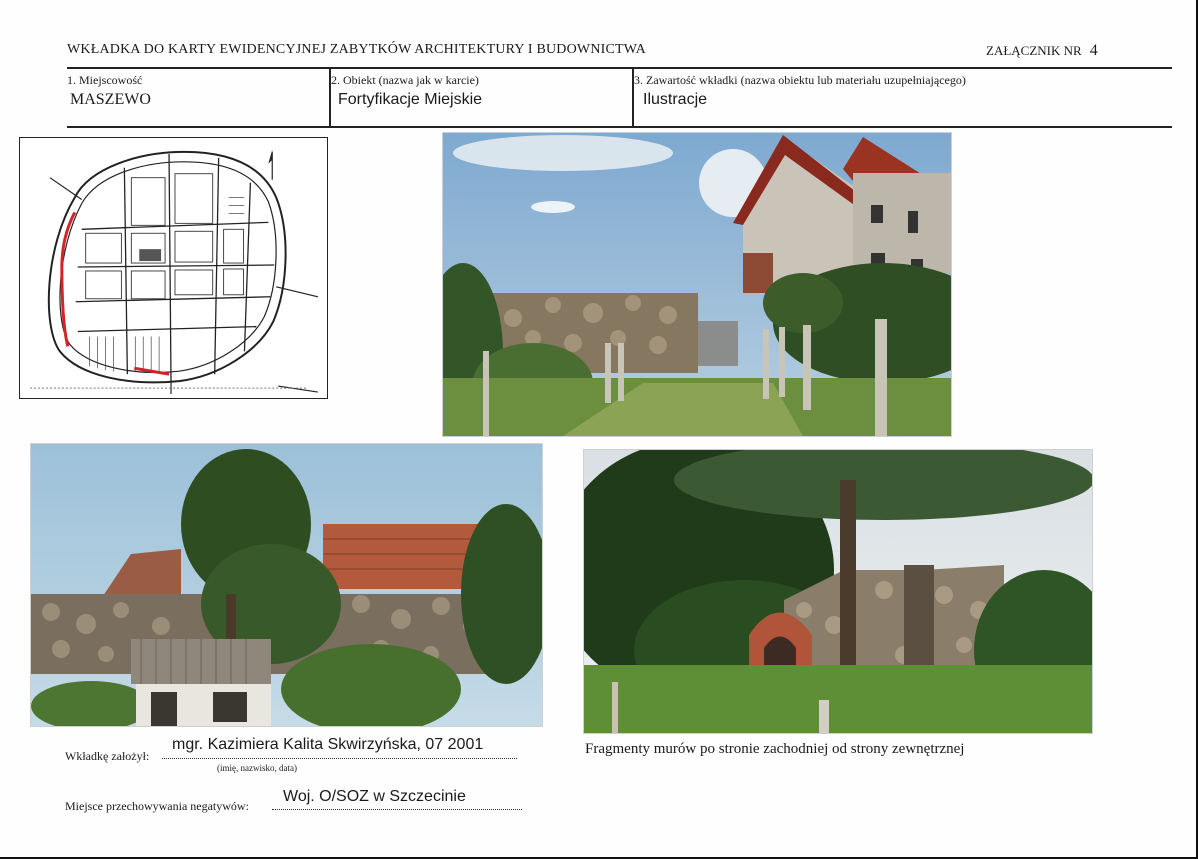 The image size is (1198, 859). Describe the element at coordinates (619, 127) in the screenshot. I see `header-bottom-rule` at that location.